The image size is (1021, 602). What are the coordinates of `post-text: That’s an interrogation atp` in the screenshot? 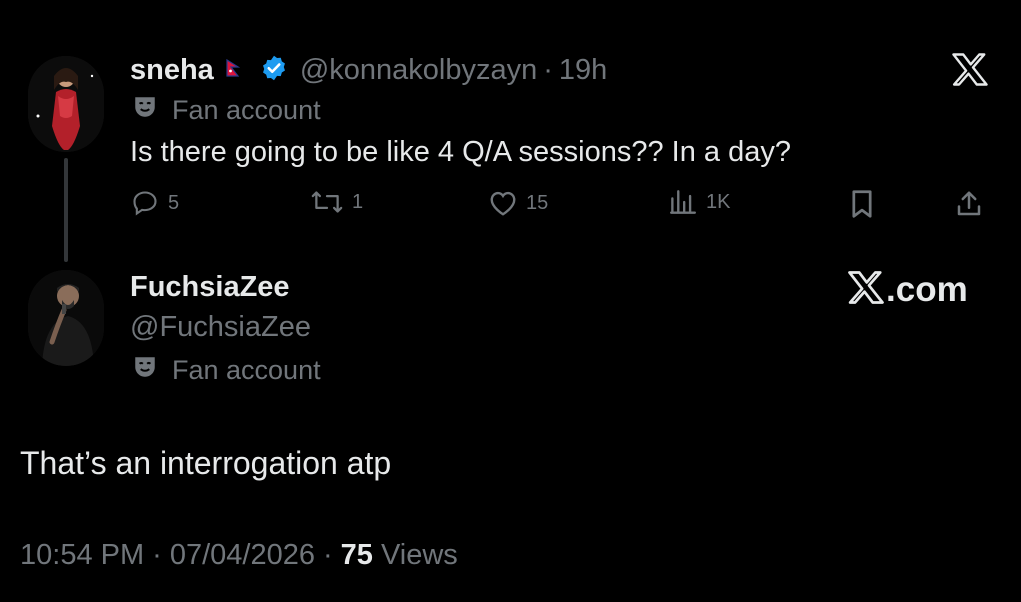 It's located at (206, 463).